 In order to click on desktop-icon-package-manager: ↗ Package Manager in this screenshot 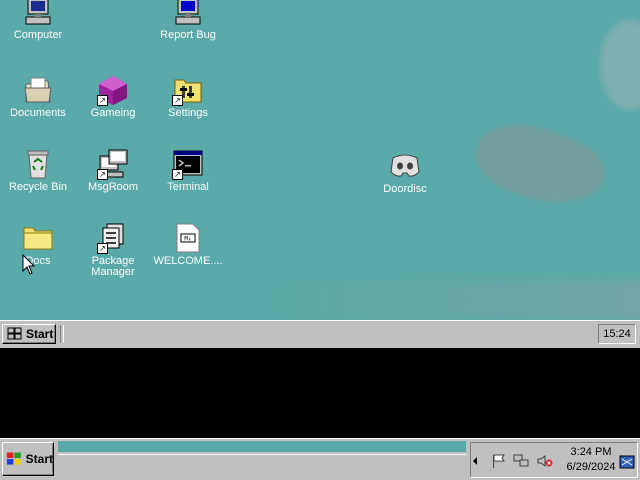, I will do `click(113, 250)`.